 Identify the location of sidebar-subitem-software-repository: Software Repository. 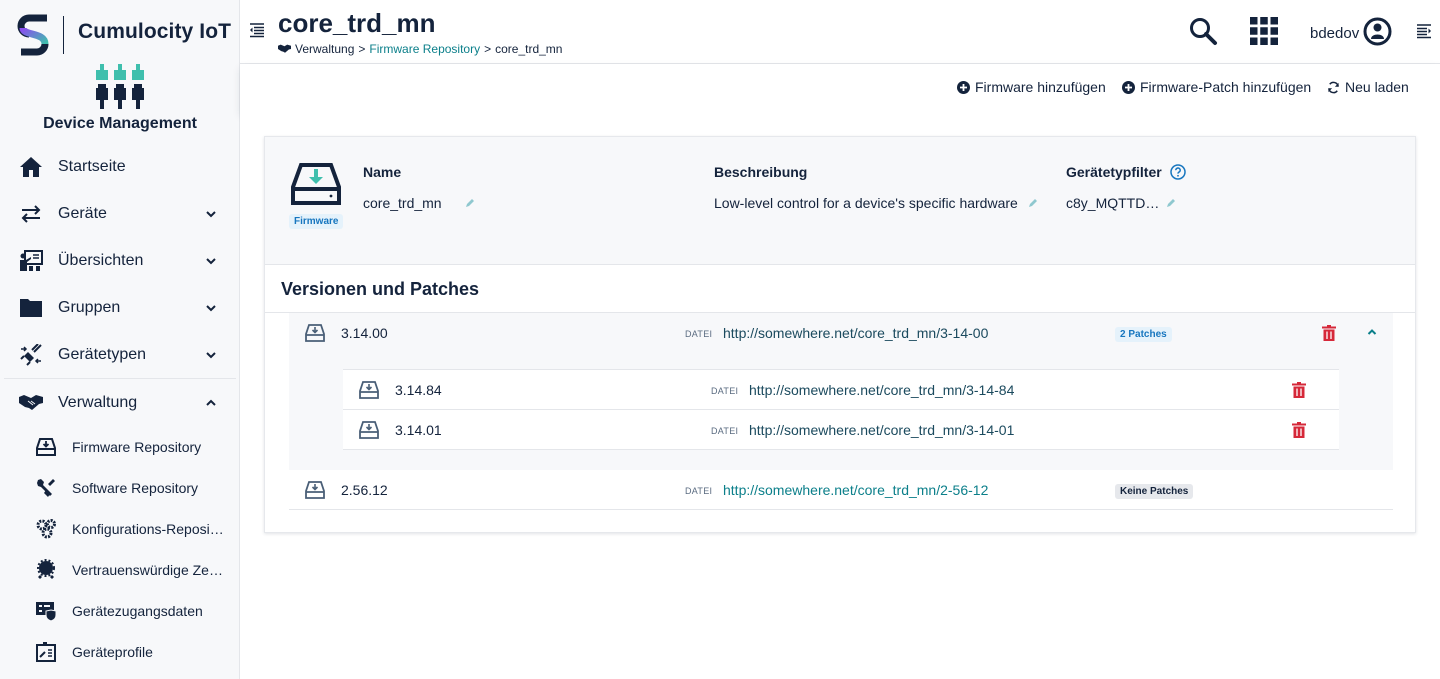
(120, 487).